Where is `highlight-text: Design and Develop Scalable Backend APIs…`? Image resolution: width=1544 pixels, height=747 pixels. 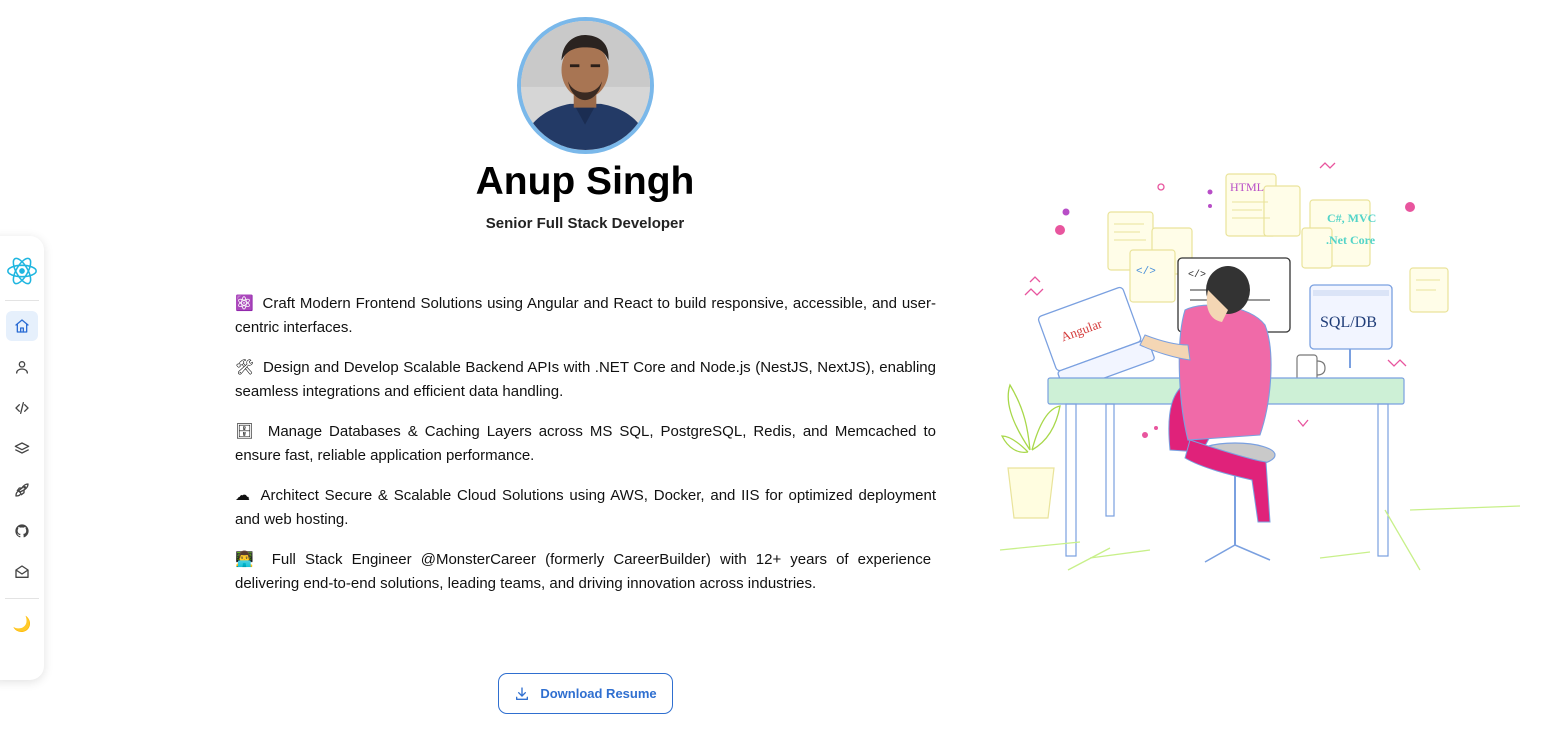
highlight-text: Design and Develop Scalable Backend APIs… is located at coordinates (585, 379).